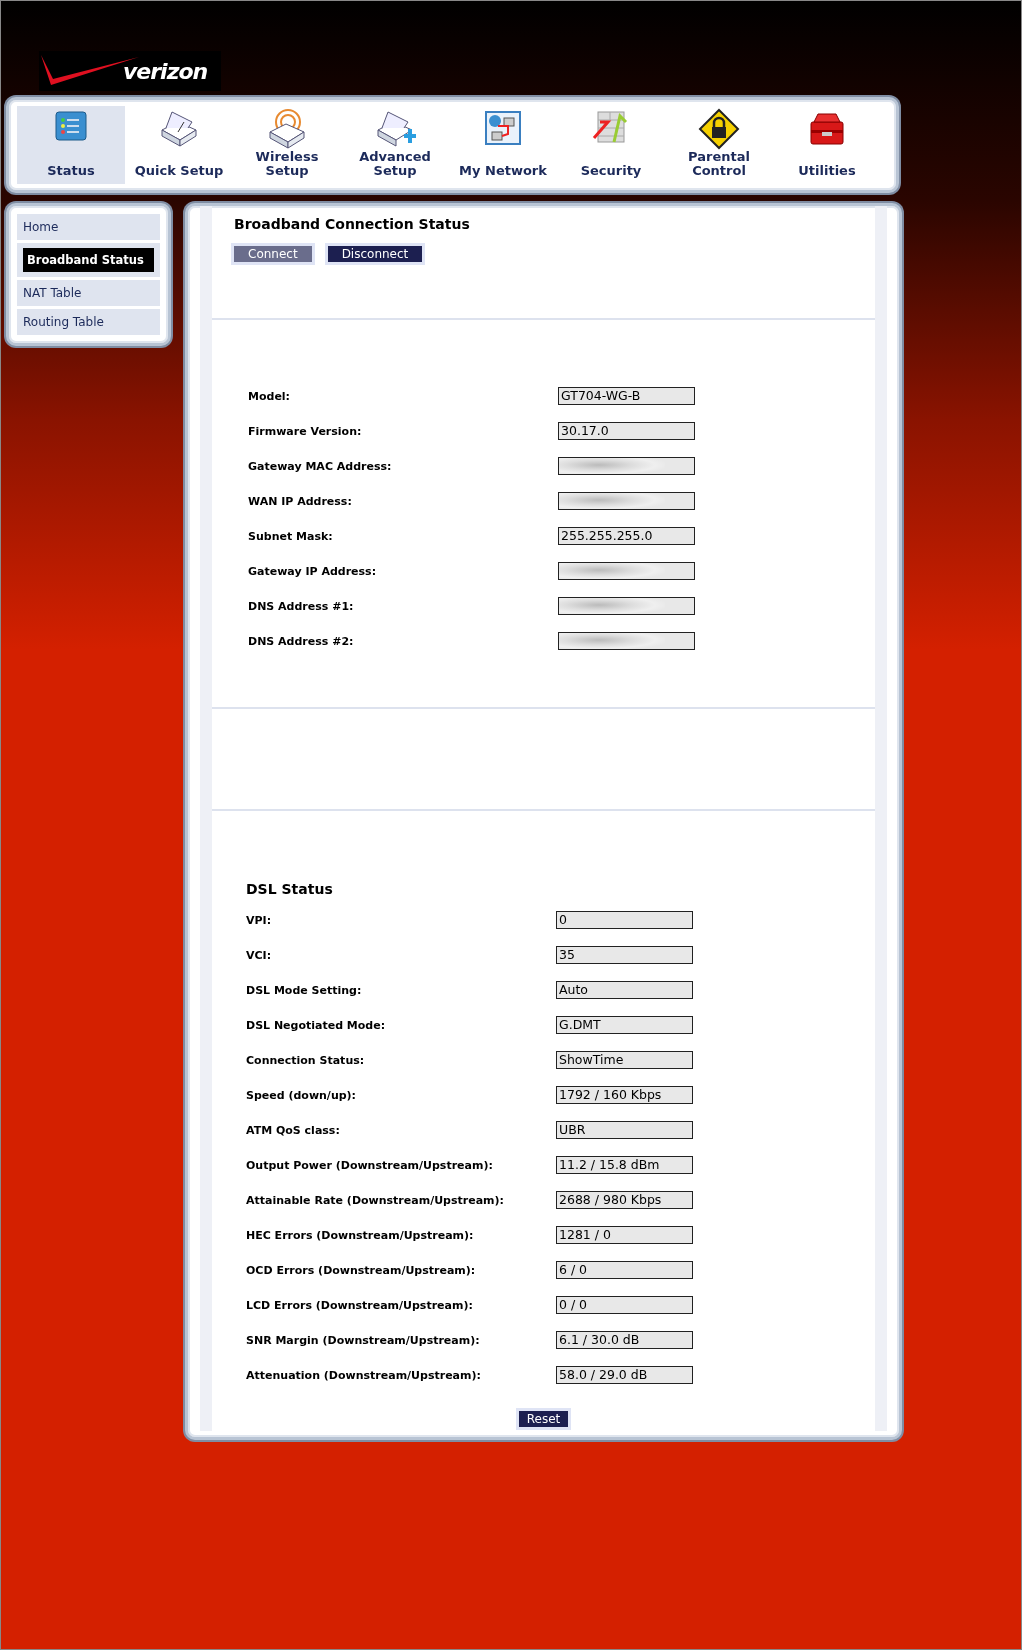 The width and height of the screenshot is (1022, 1650). What do you see at coordinates (316, 1025) in the screenshot?
I see `field-label: DSL Negotiated Mode:` at bounding box center [316, 1025].